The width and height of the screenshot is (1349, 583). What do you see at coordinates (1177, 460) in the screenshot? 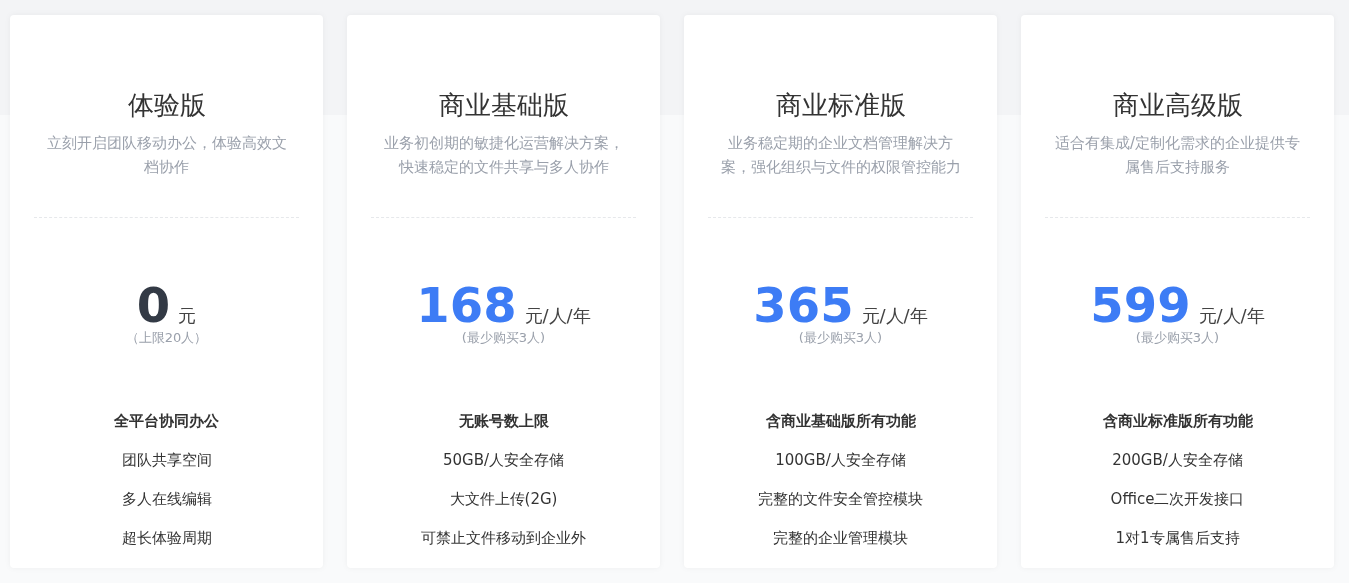
I see `feature-text: 200GB/人安全存储` at bounding box center [1177, 460].